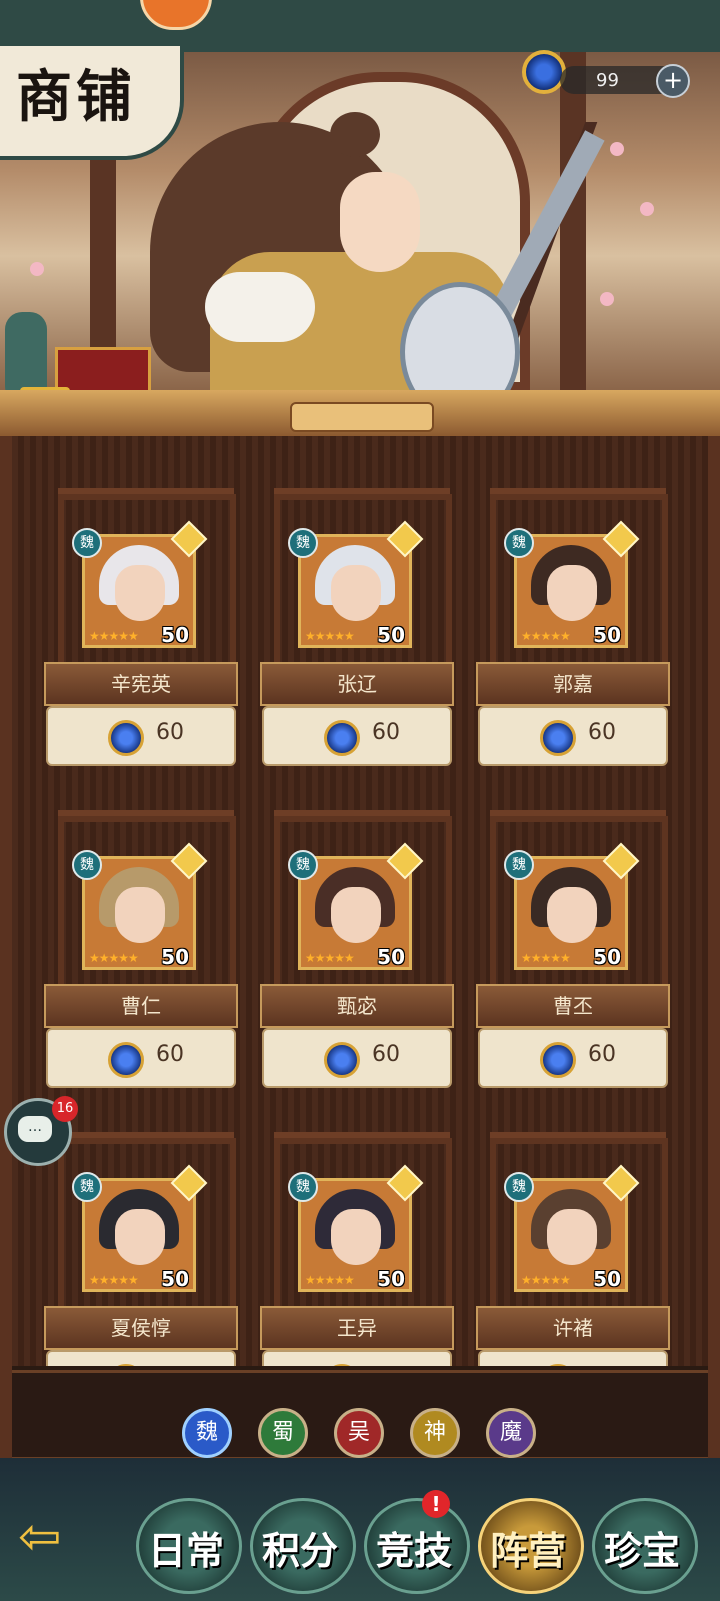 This screenshot has width=720, height=1601. What do you see at coordinates (607, 80) in the screenshot?
I see `currency-amount: 99` at bounding box center [607, 80].